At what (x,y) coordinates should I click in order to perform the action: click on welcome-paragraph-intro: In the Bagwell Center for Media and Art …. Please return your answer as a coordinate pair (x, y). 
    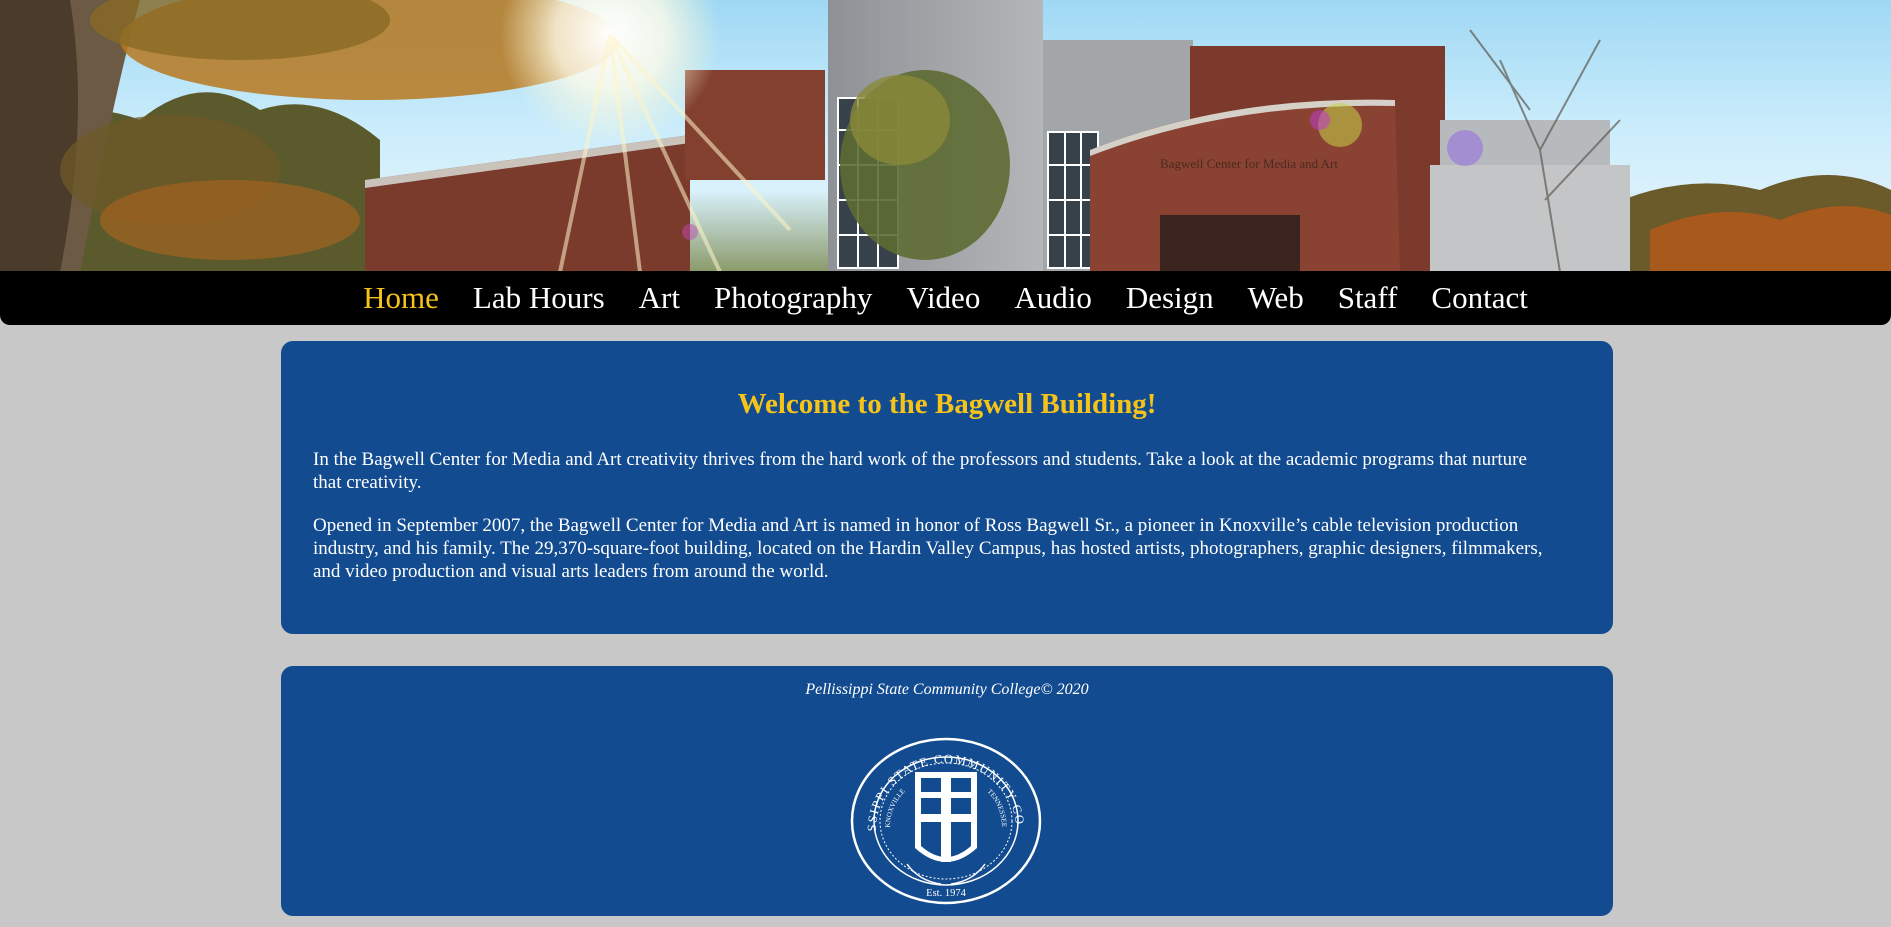
    Looking at the image, I should click on (920, 471).